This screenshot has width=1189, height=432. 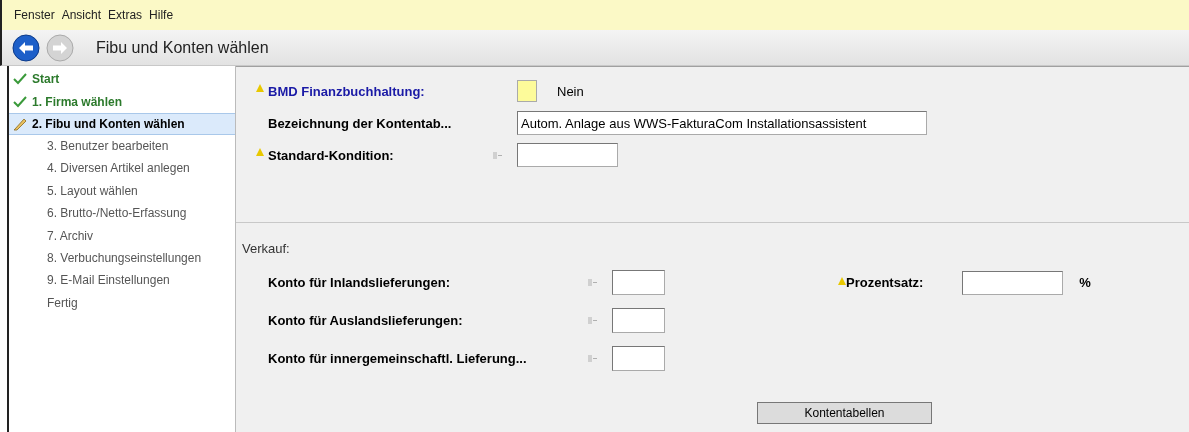 I want to click on kontentabellen-button: Kontentabellen, so click(x=844, y=413).